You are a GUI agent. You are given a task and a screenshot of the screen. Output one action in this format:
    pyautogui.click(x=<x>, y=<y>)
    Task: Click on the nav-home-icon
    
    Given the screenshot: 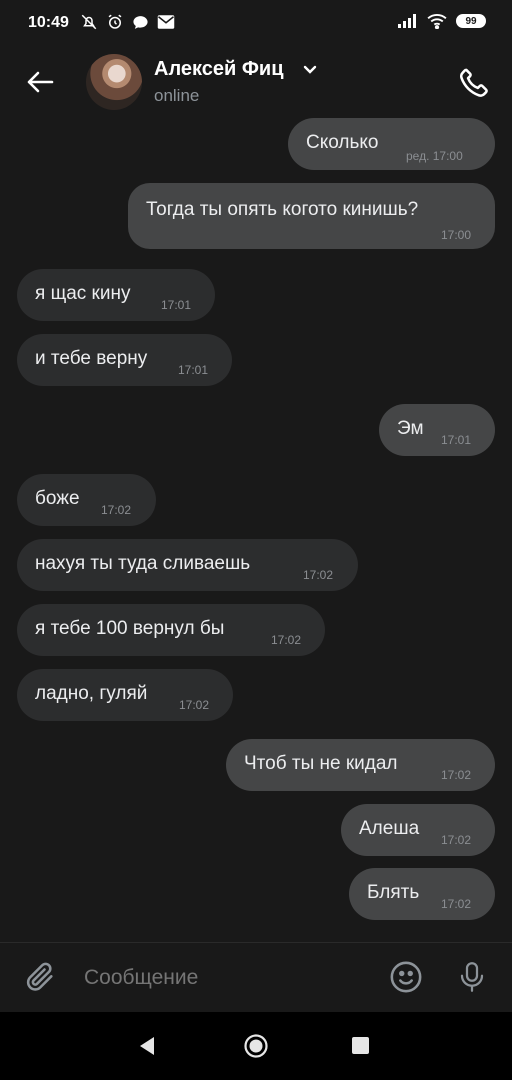 What is the action you would take?
    pyautogui.click(x=256, y=1046)
    